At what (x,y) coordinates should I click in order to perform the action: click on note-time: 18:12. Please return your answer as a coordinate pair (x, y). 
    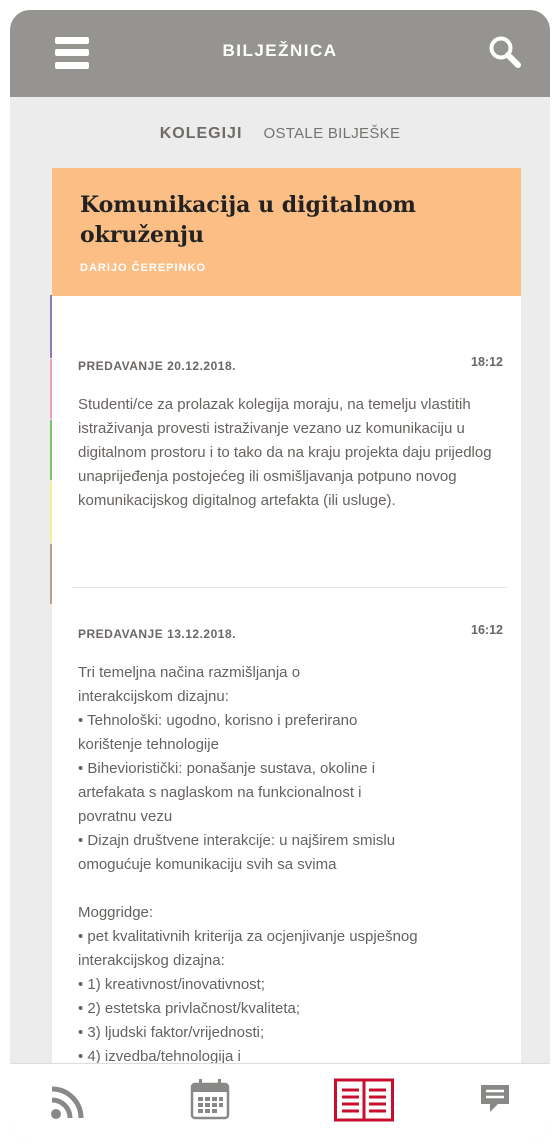
    Looking at the image, I should click on (487, 362).